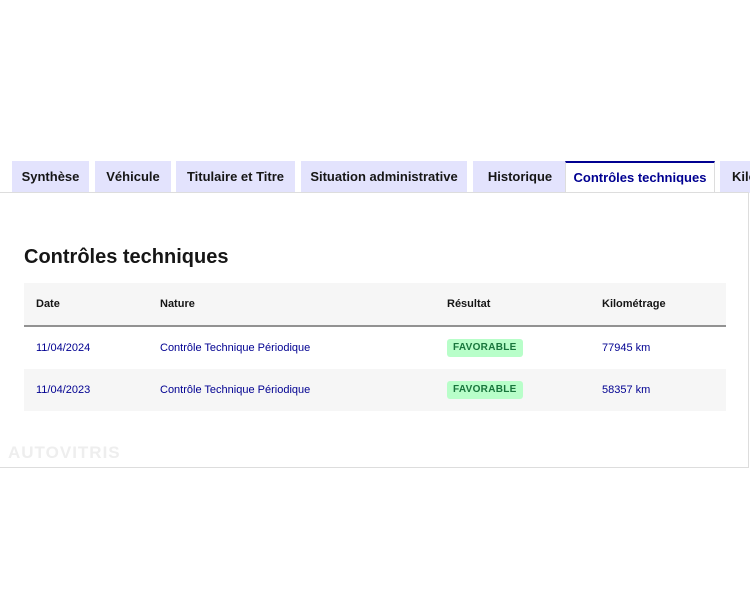 The width and height of the screenshot is (750, 600). What do you see at coordinates (48, 304) in the screenshot?
I see `header-date: Date` at bounding box center [48, 304].